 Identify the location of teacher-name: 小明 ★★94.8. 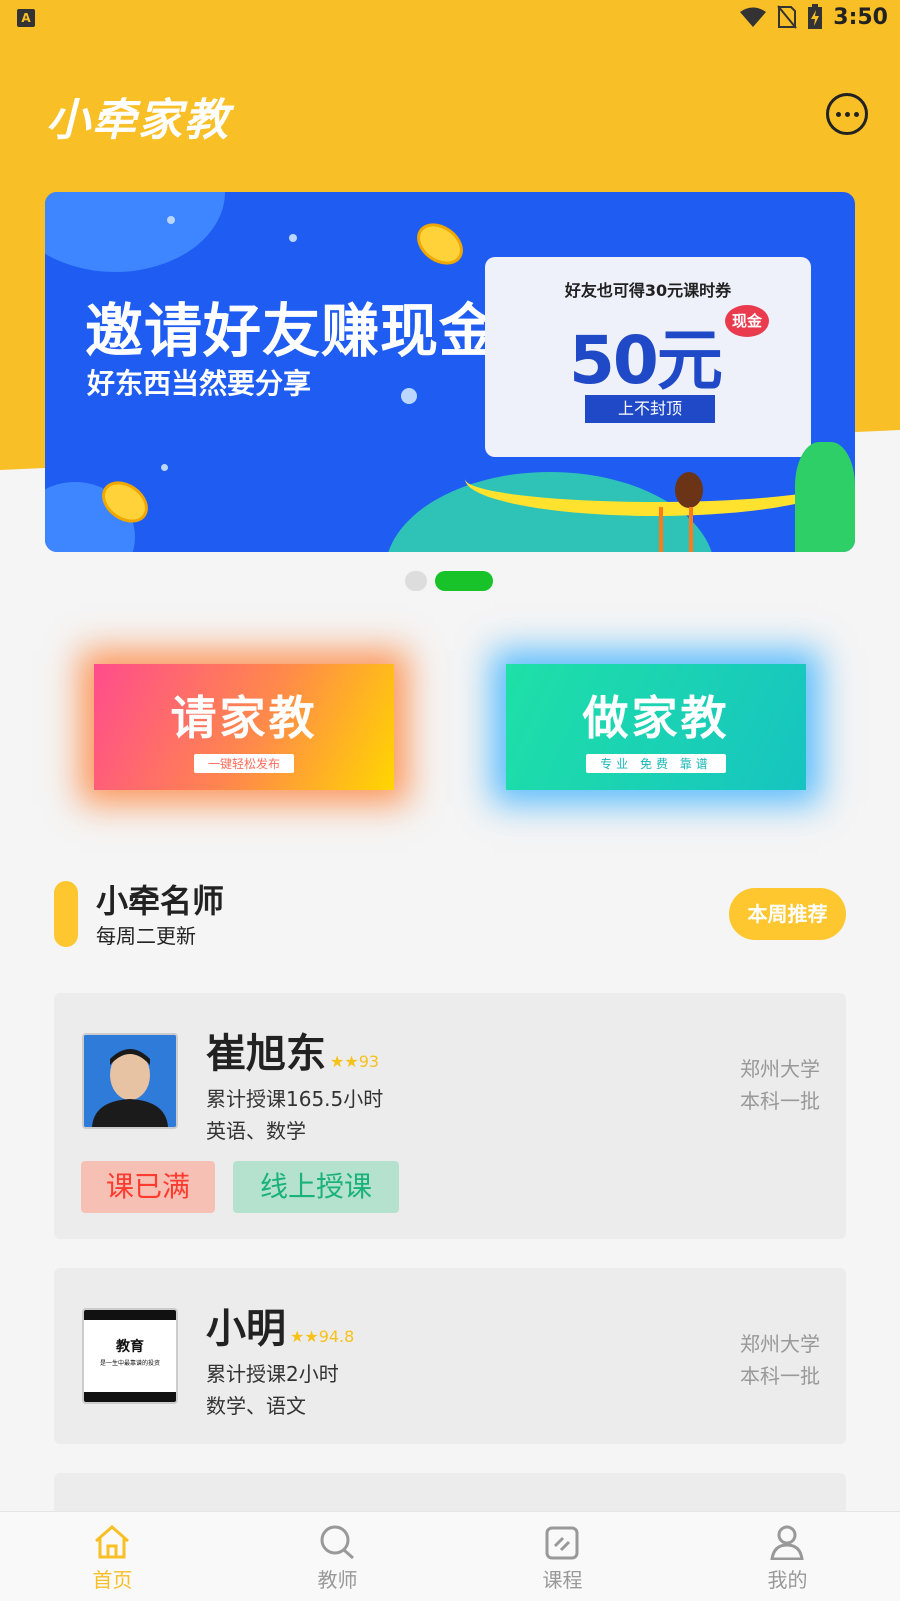
(280, 1325).